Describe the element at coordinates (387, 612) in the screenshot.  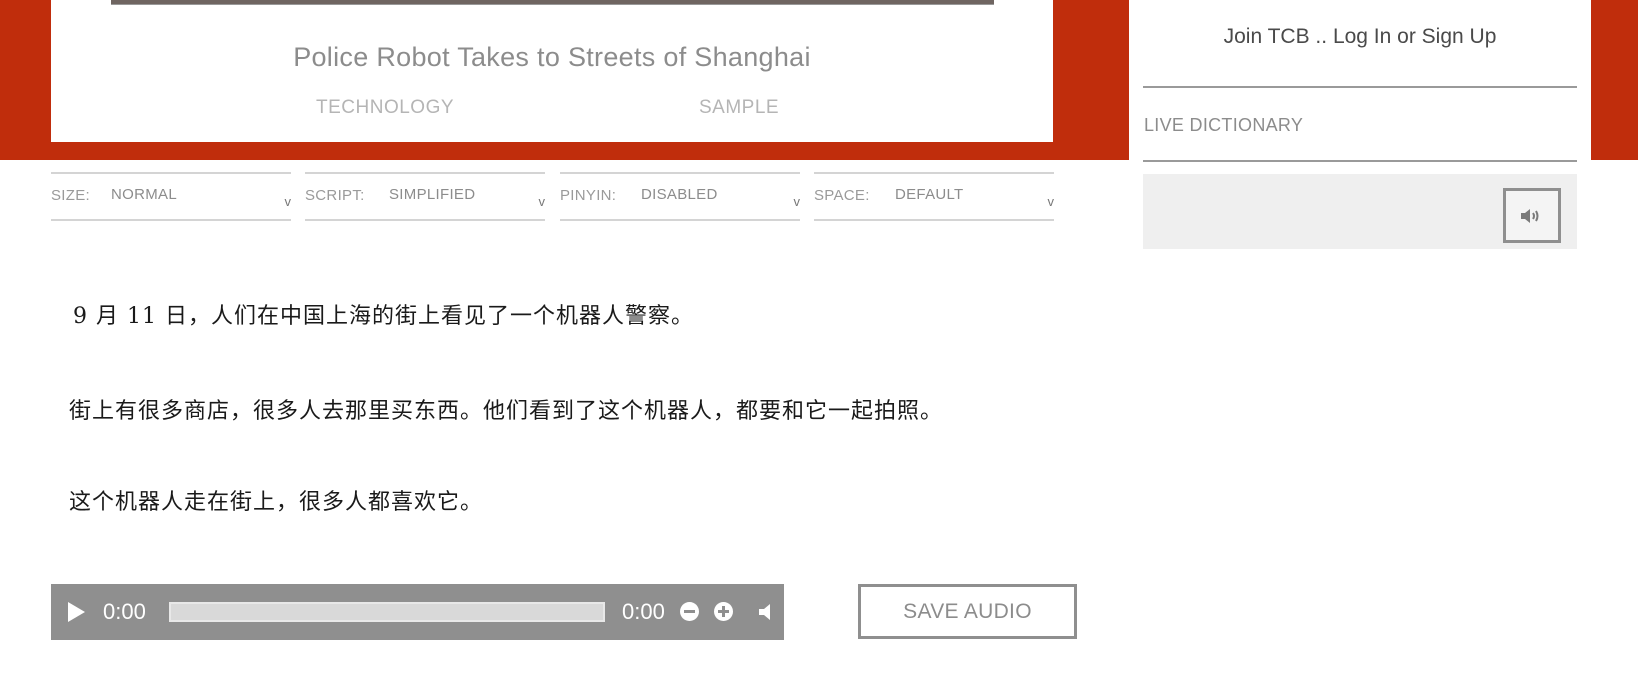
I see `seek-bar` at that location.